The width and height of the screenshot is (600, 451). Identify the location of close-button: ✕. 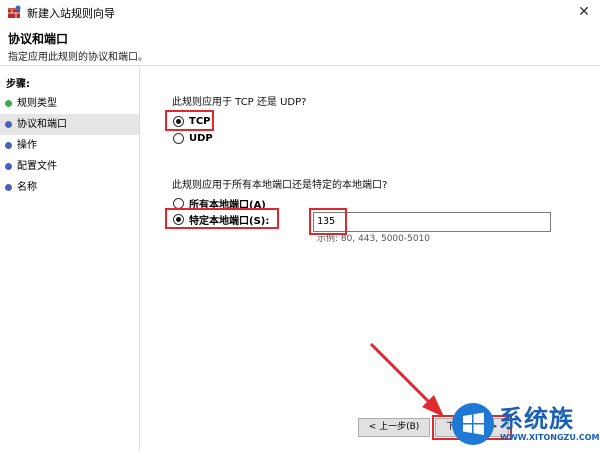
(584, 12).